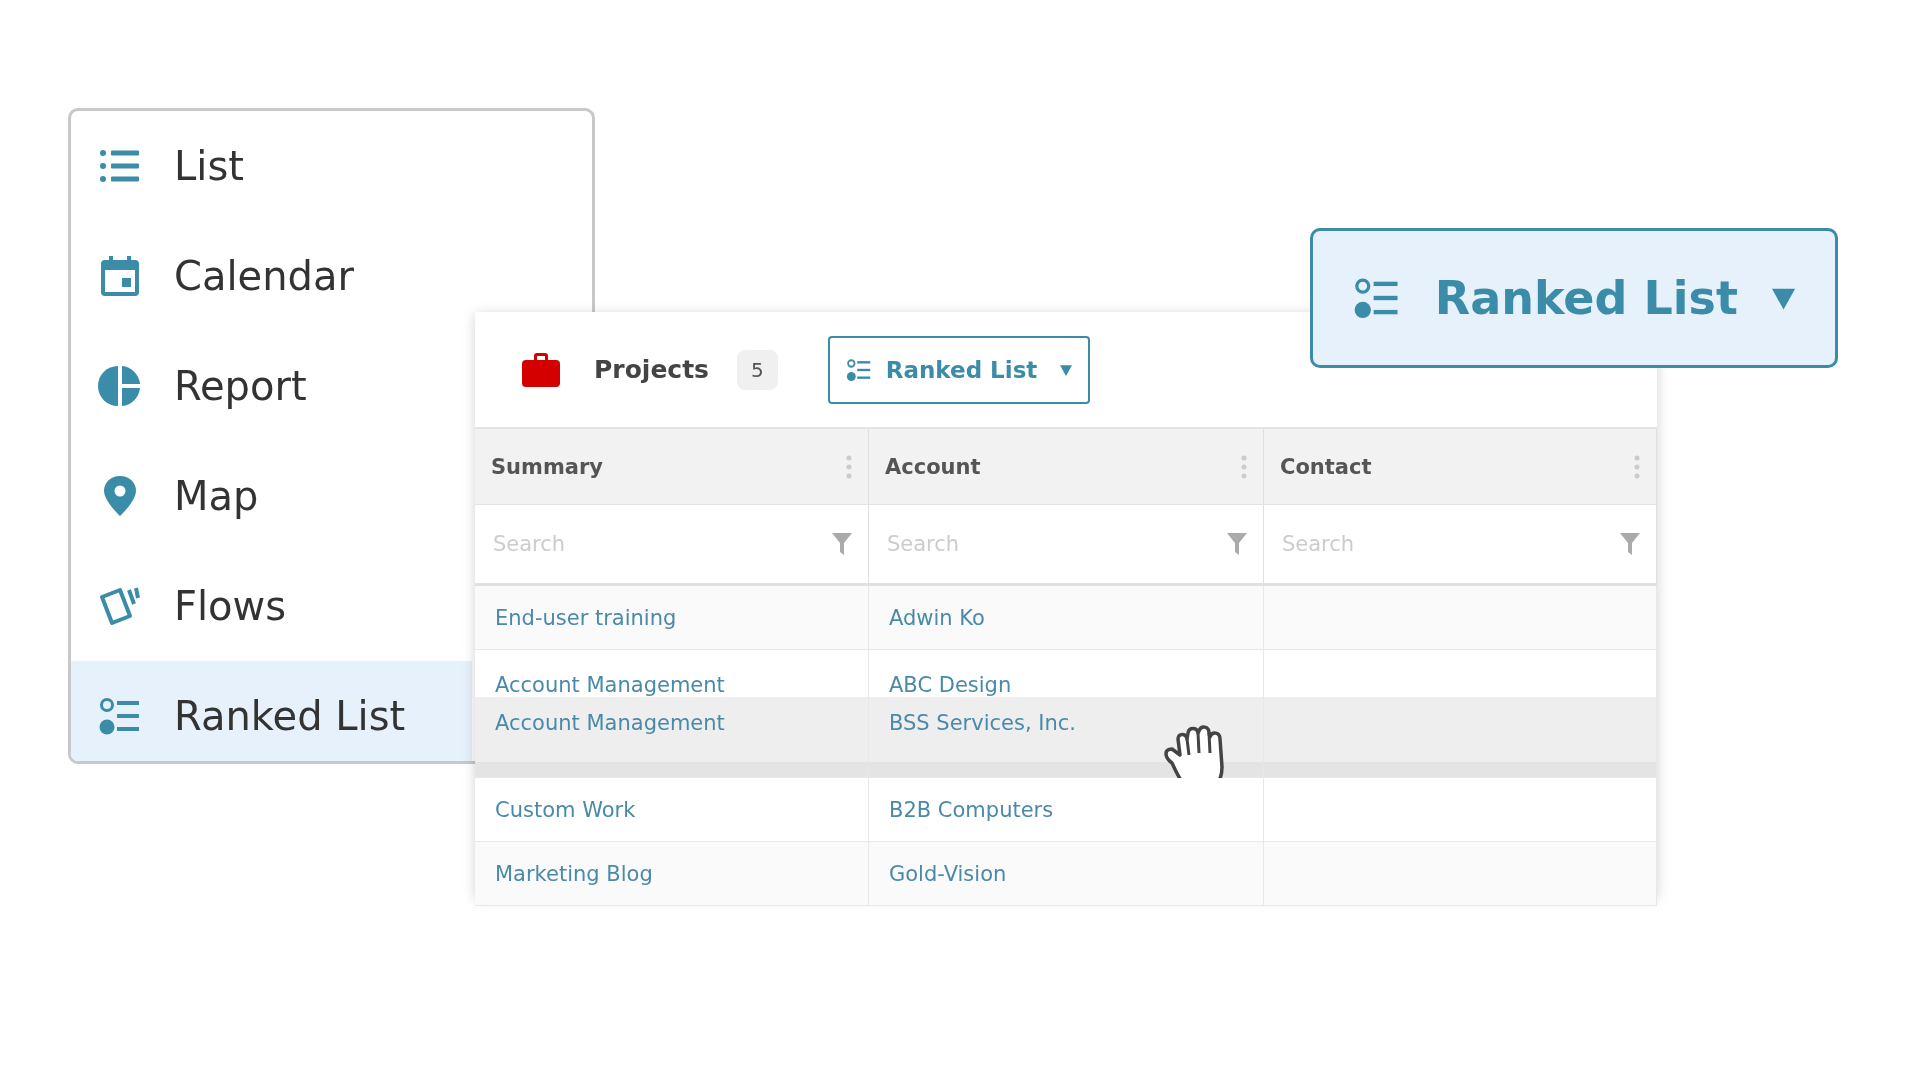 The height and width of the screenshot is (1080, 1920). Describe the element at coordinates (937, 617) in the screenshot. I see `account-link: Adwin Ko` at that location.